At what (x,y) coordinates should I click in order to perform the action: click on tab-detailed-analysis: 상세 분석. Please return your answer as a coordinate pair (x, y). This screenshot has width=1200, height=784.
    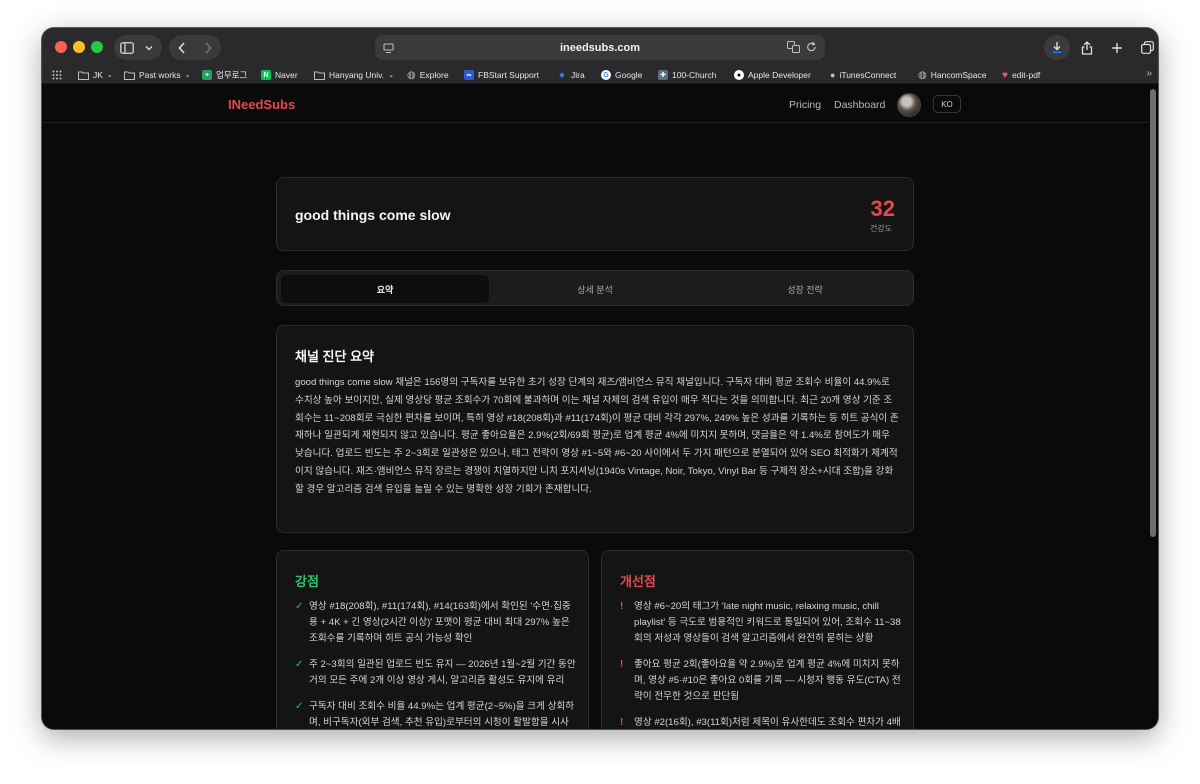
    Looking at the image, I should click on (595, 289).